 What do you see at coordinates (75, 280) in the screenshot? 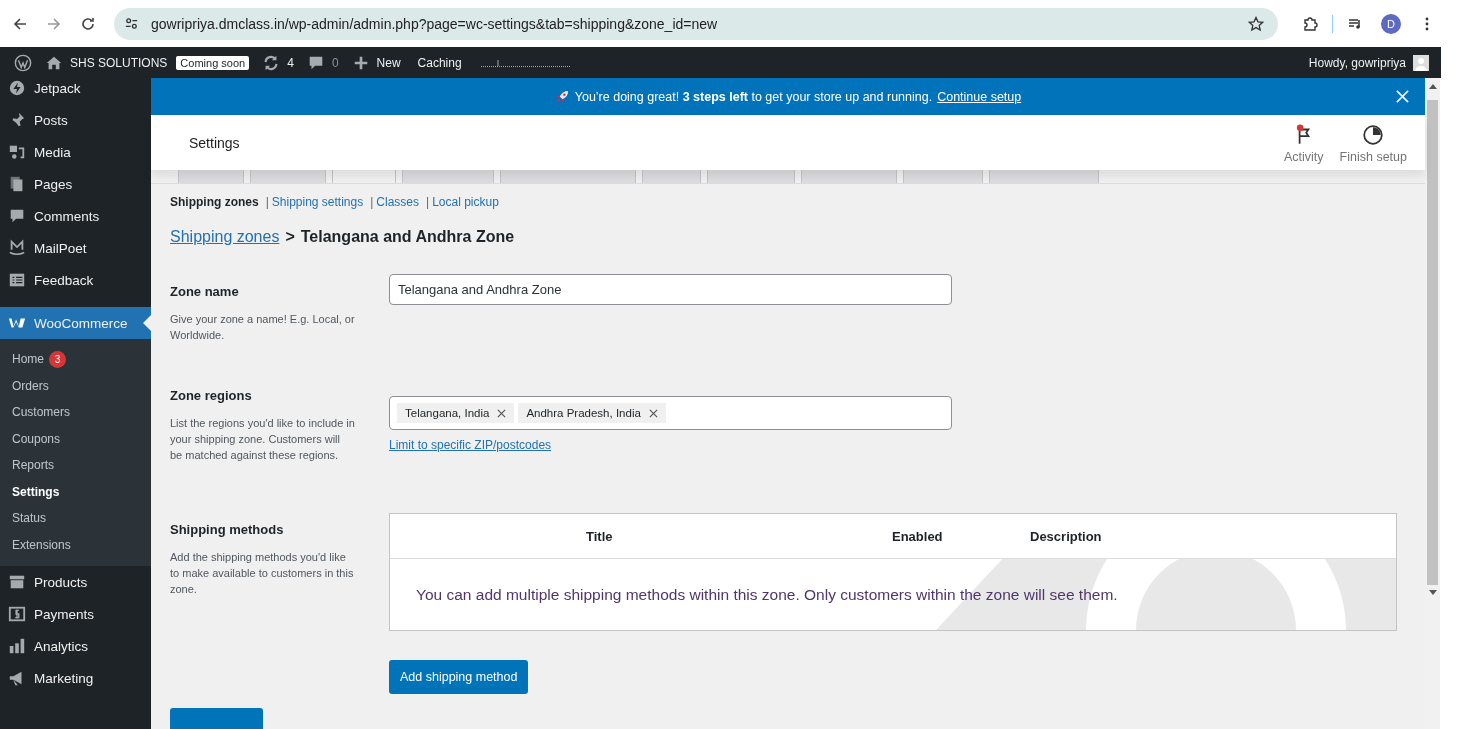
I see `sidebar-item: Feedback` at bounding box center [75, 280].